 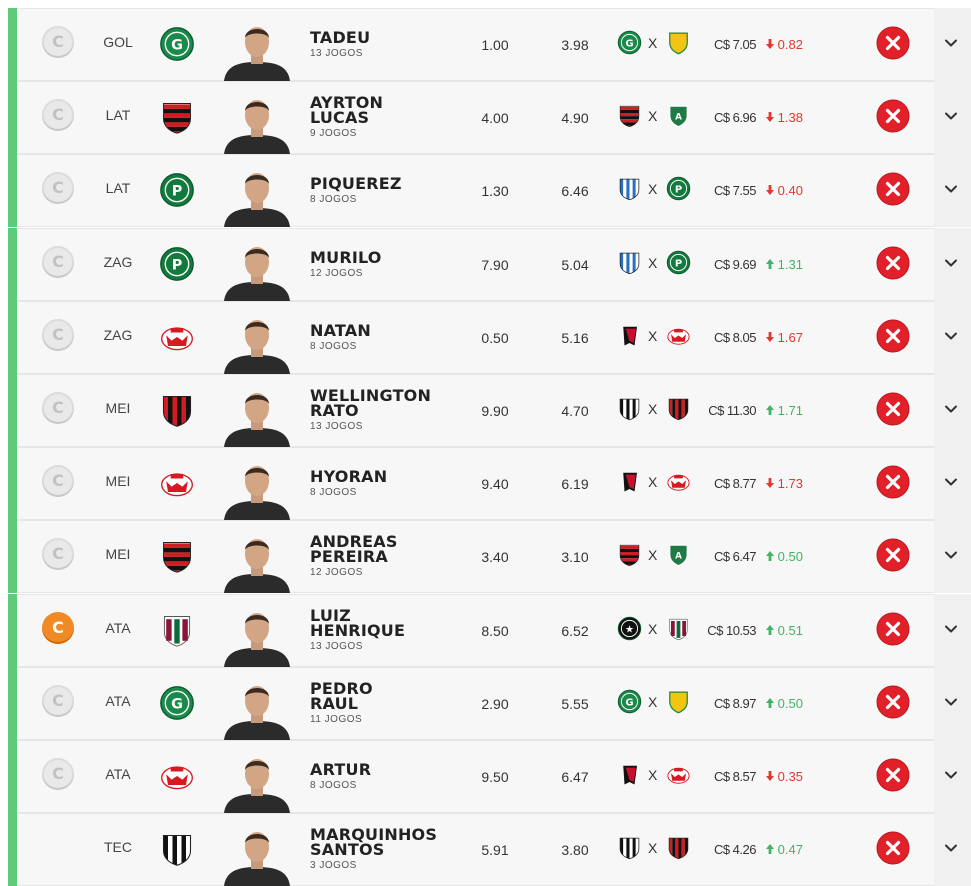 I want to click on match-home-crest-icon: G, so click(x=629, y=42).